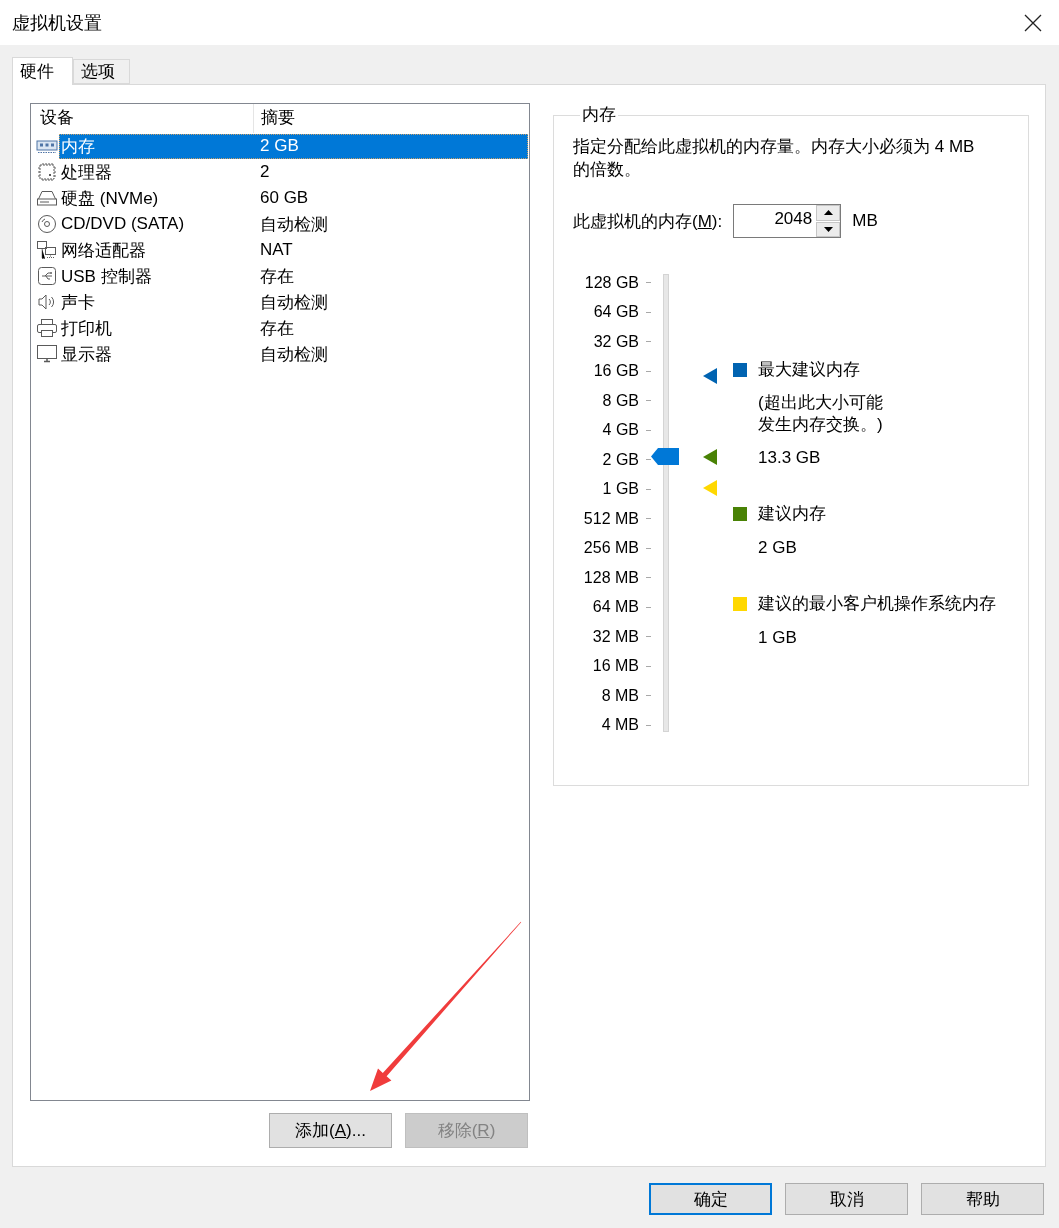 The image size is (1059, 1228). Describe the element at coordinates (106, 276) in the screenshot. I see `device-name: USB 控制器` at that location.